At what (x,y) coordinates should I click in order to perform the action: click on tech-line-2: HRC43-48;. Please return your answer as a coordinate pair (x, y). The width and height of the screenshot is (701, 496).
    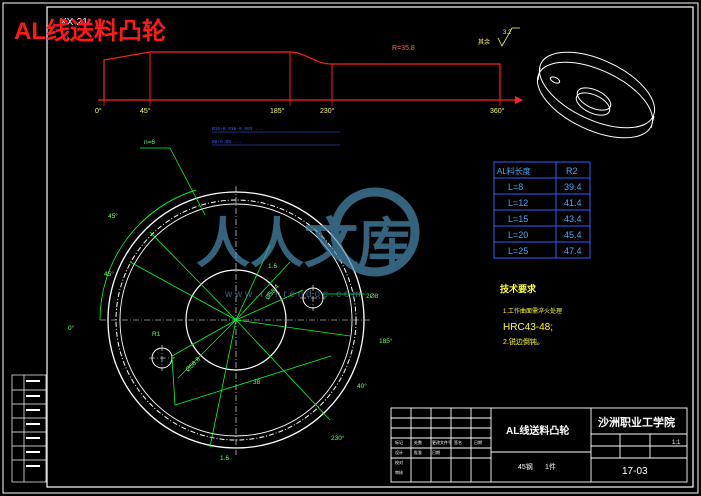
    Looking at the image, I should click on (528, 327).